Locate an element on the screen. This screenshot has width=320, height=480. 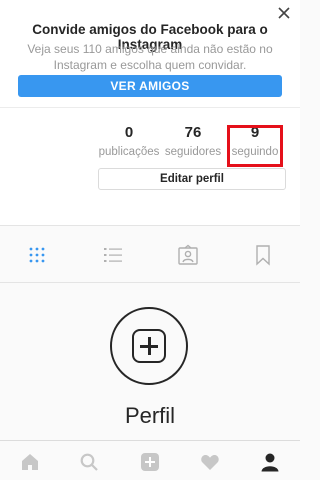
posts-label: publicações is located at coordinates (129, 152).